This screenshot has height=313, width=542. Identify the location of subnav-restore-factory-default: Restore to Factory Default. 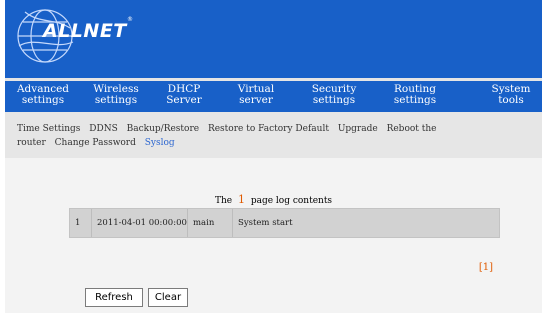
(268, 129).